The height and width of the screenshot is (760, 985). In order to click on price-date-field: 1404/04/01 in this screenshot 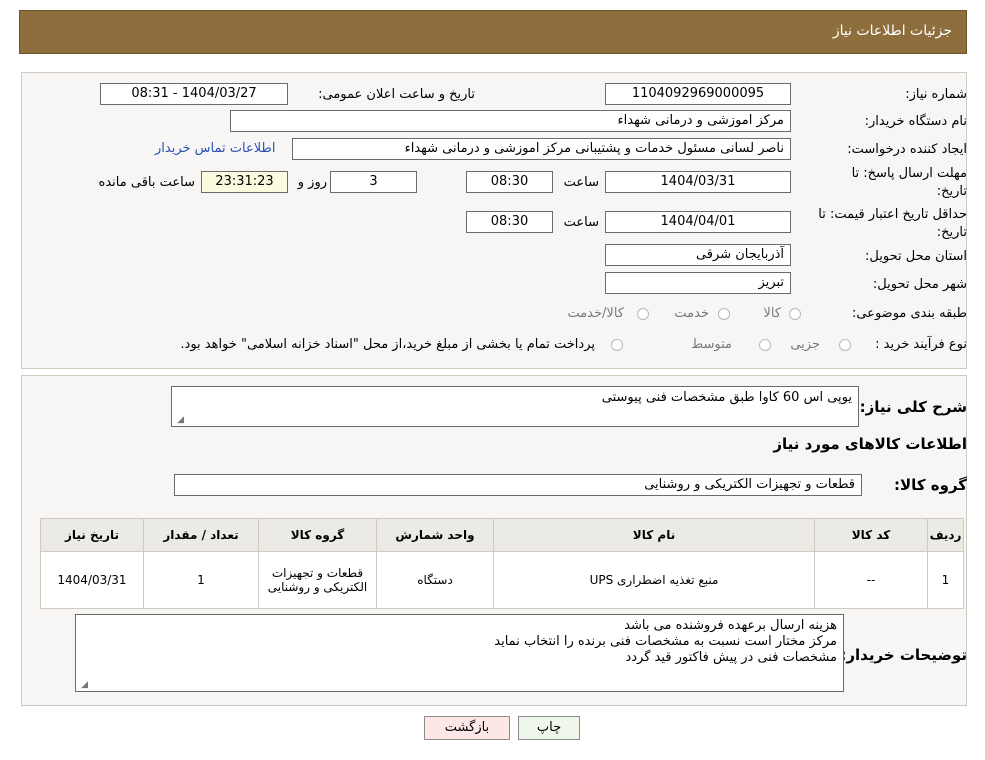, I will do `click(698, 222)`.